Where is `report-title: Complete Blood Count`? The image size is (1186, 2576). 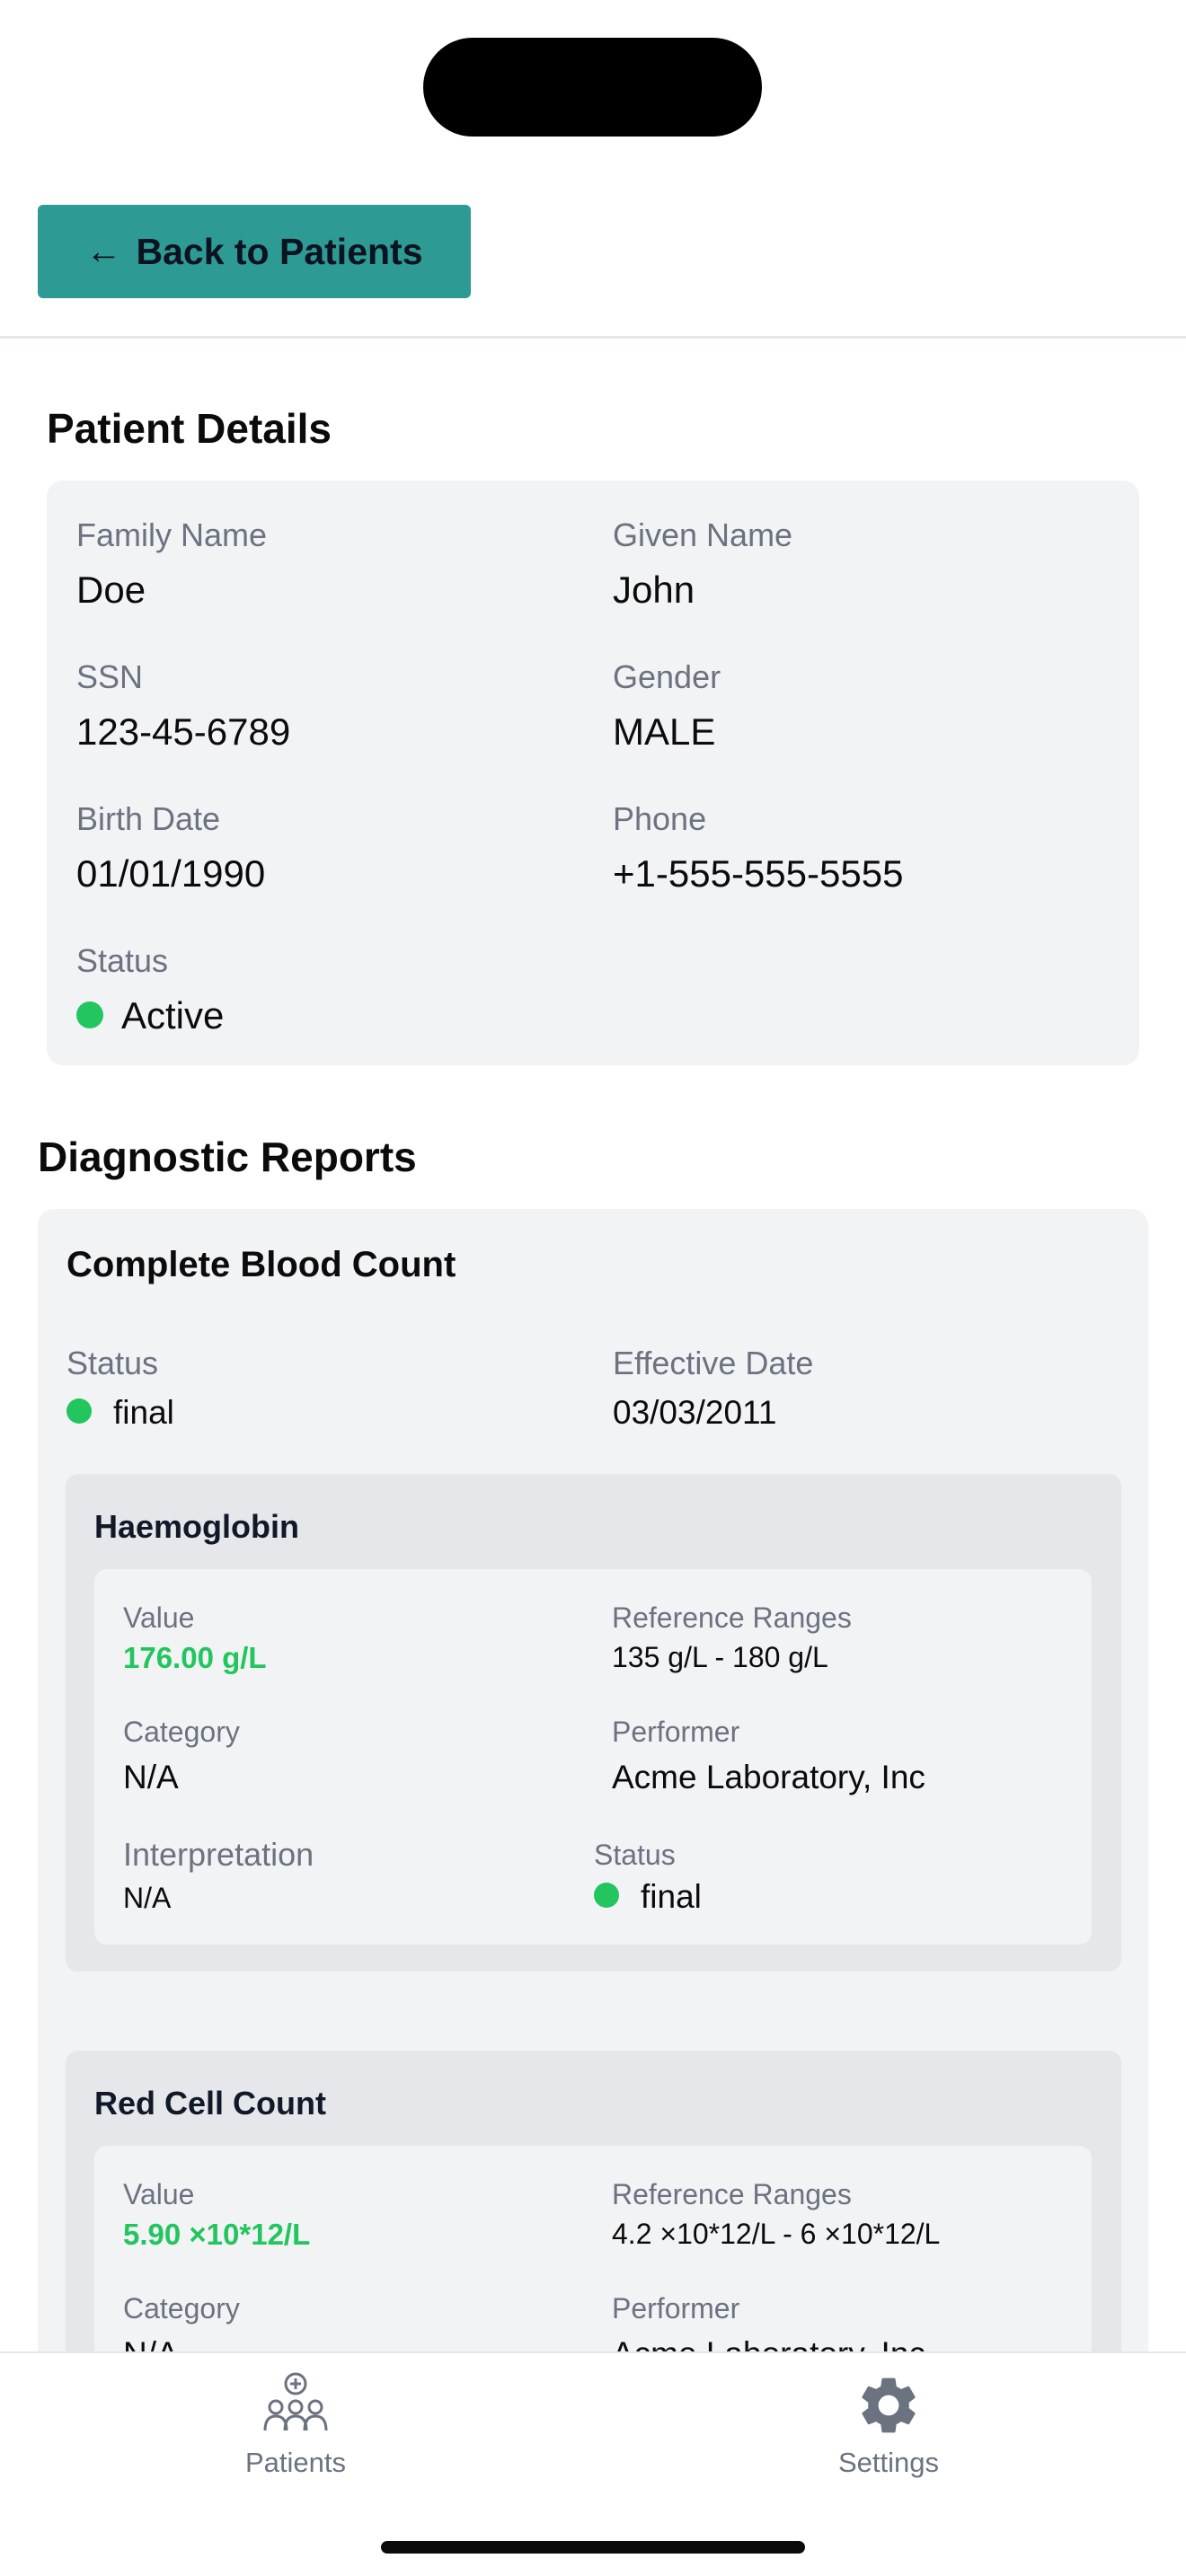
report-title: Complete Blood Count is located at coordinates (261, 1264).